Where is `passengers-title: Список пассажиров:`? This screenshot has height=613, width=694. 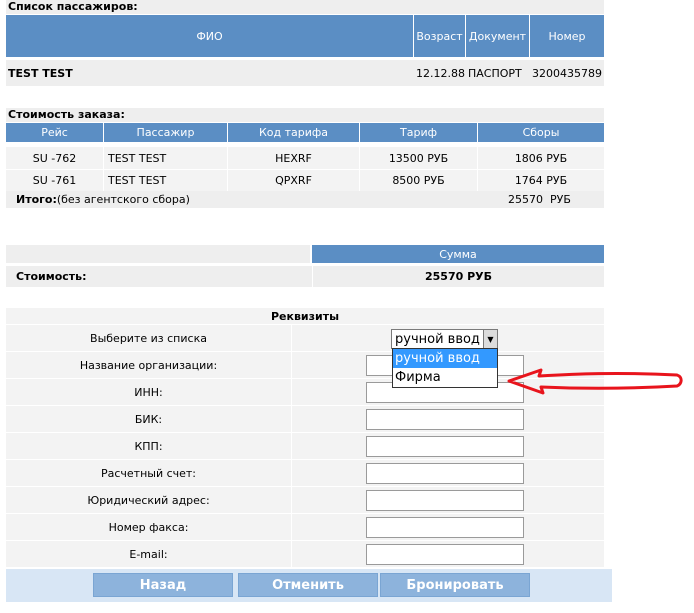
passengers-title: Список пассажиров: is located at coordinates (305, 7).